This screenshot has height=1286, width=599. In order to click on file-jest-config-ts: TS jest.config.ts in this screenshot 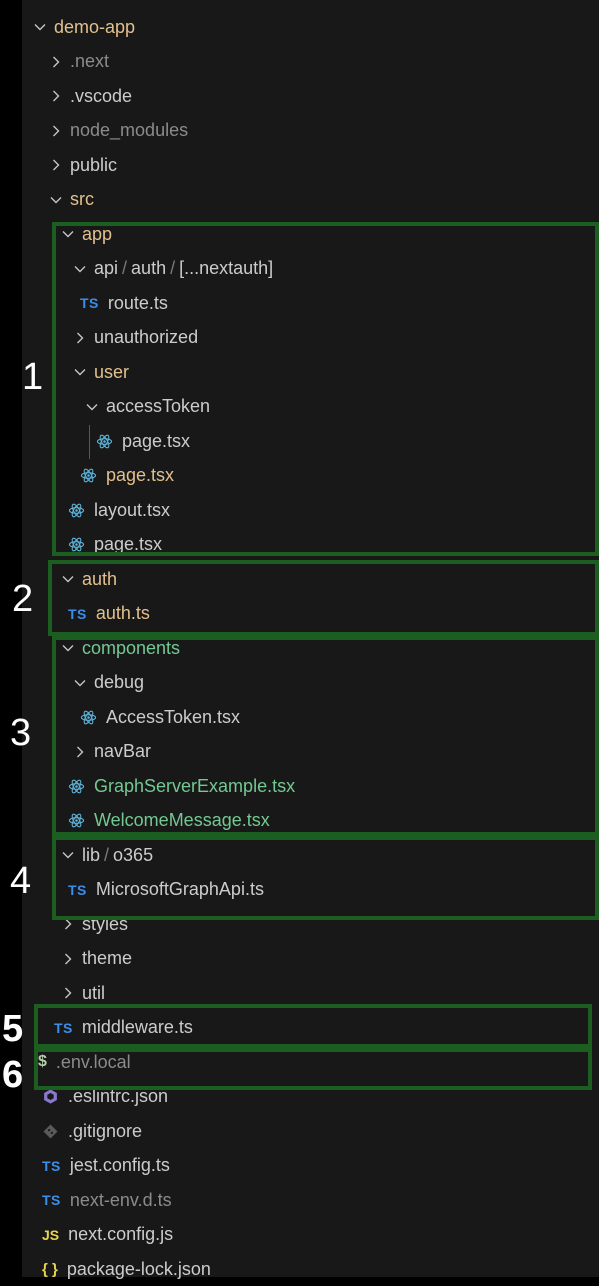, I will do `click(310, 1166)`.